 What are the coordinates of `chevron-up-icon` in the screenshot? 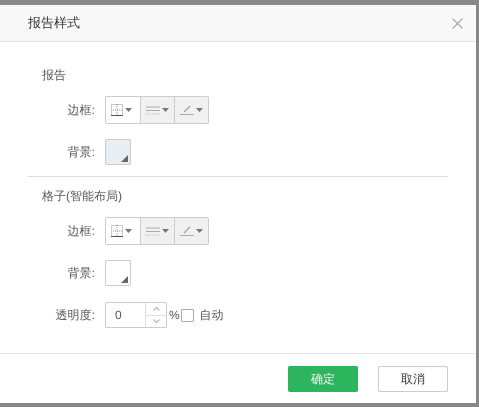 It's located at (156, 308).